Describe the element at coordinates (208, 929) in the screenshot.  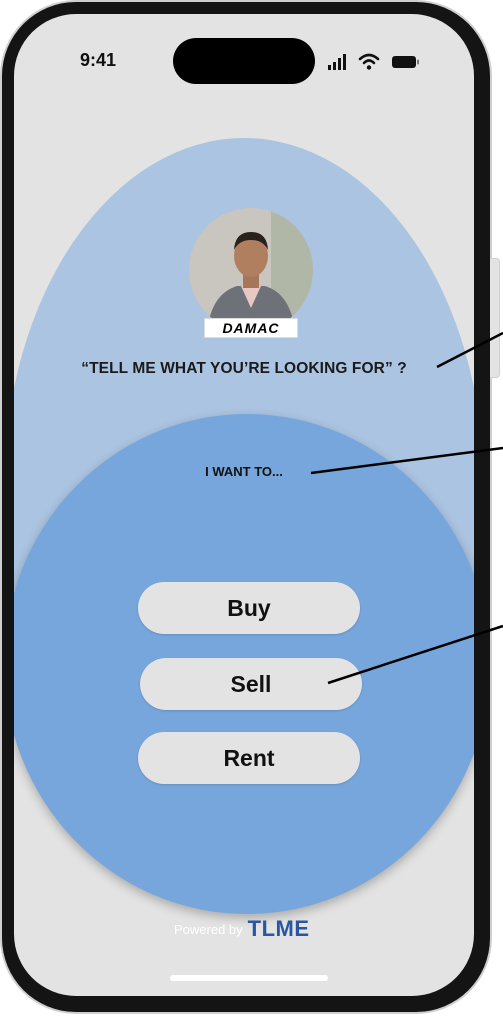
I see `powered-by-label: Powered by` at that location.